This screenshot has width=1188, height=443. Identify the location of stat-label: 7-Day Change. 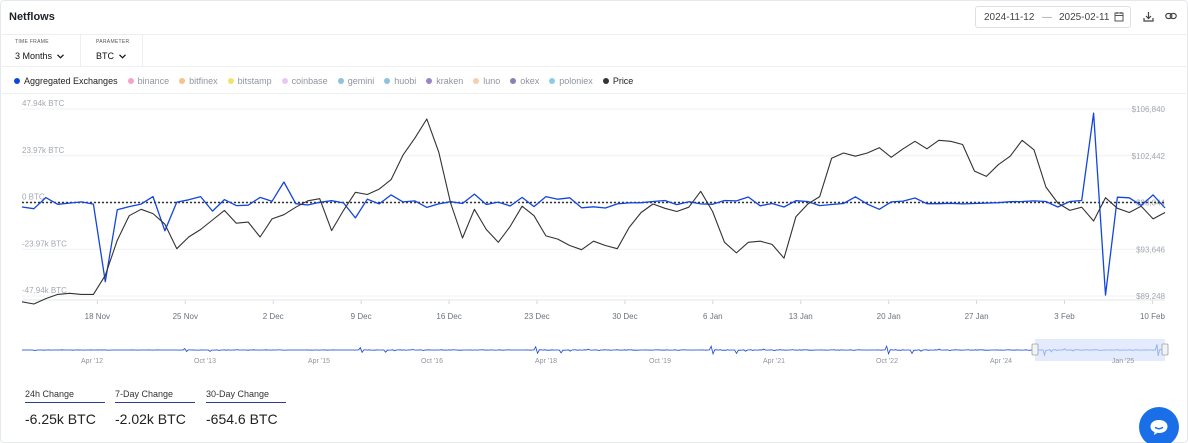
(155, 396).